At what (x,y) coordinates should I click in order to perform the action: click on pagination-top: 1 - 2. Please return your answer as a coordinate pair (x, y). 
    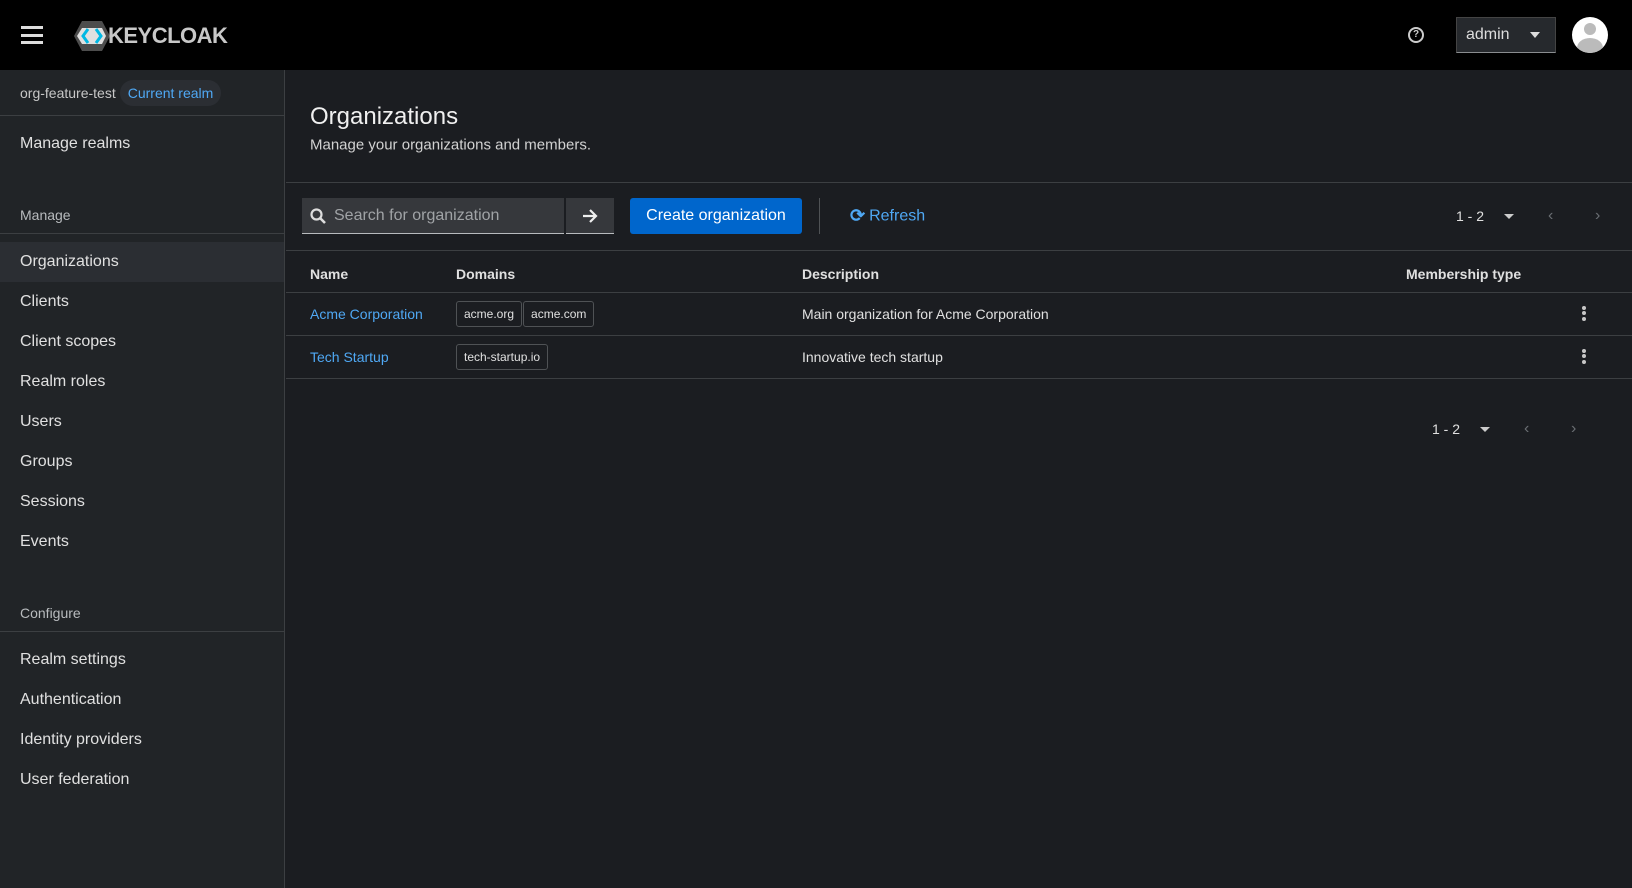
    Looking at the image, I should click on (1485, 216).